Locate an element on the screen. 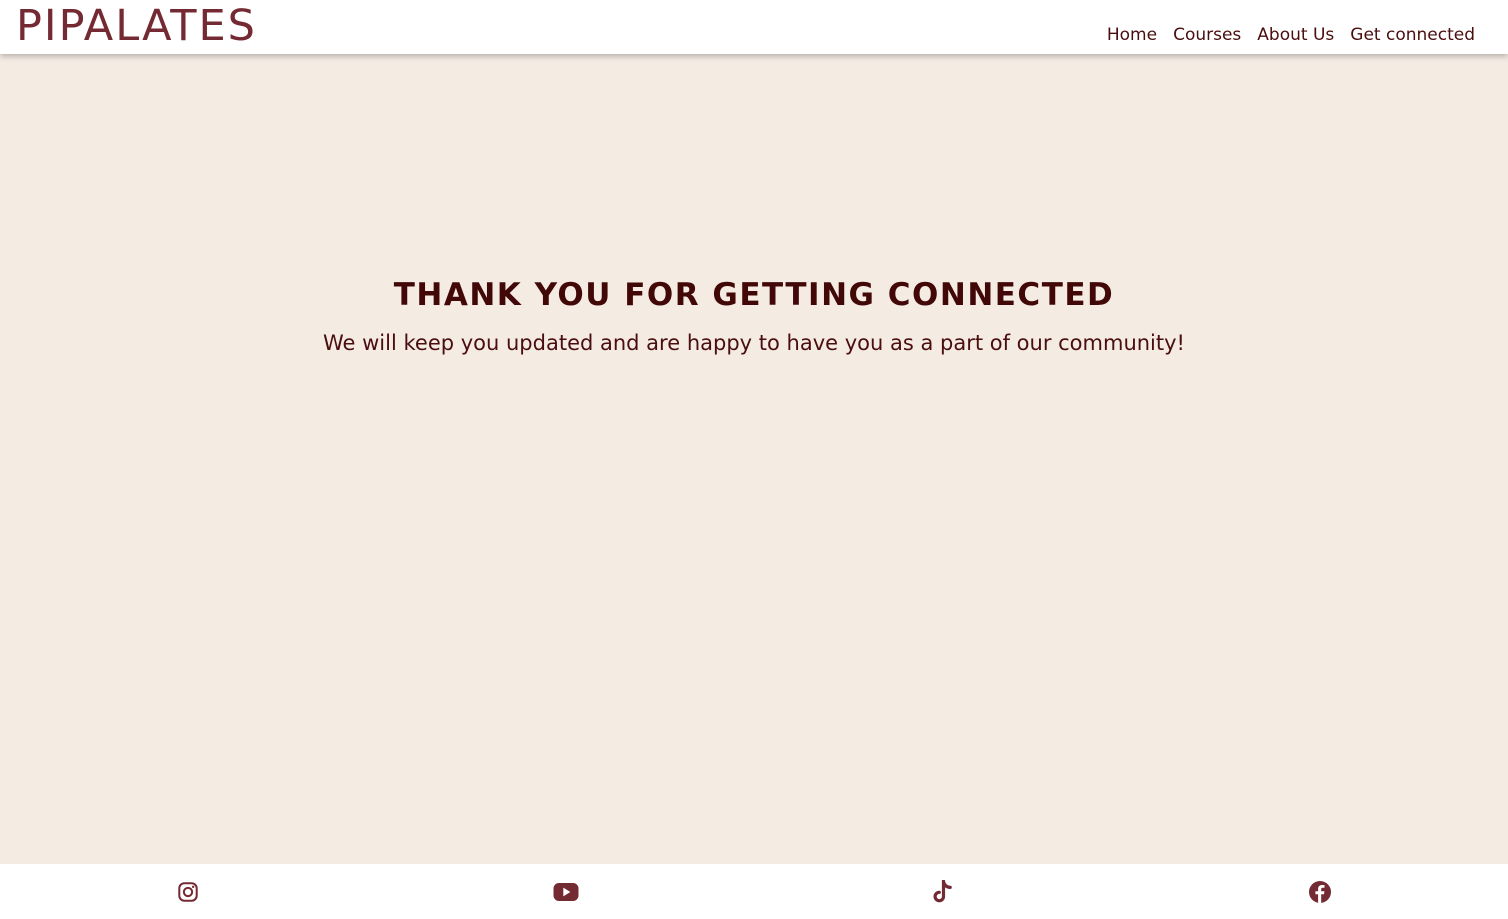 This screenshot has height=919, width=1508. nav-link-about-us: About Us is located at coordinates (1295, 35).